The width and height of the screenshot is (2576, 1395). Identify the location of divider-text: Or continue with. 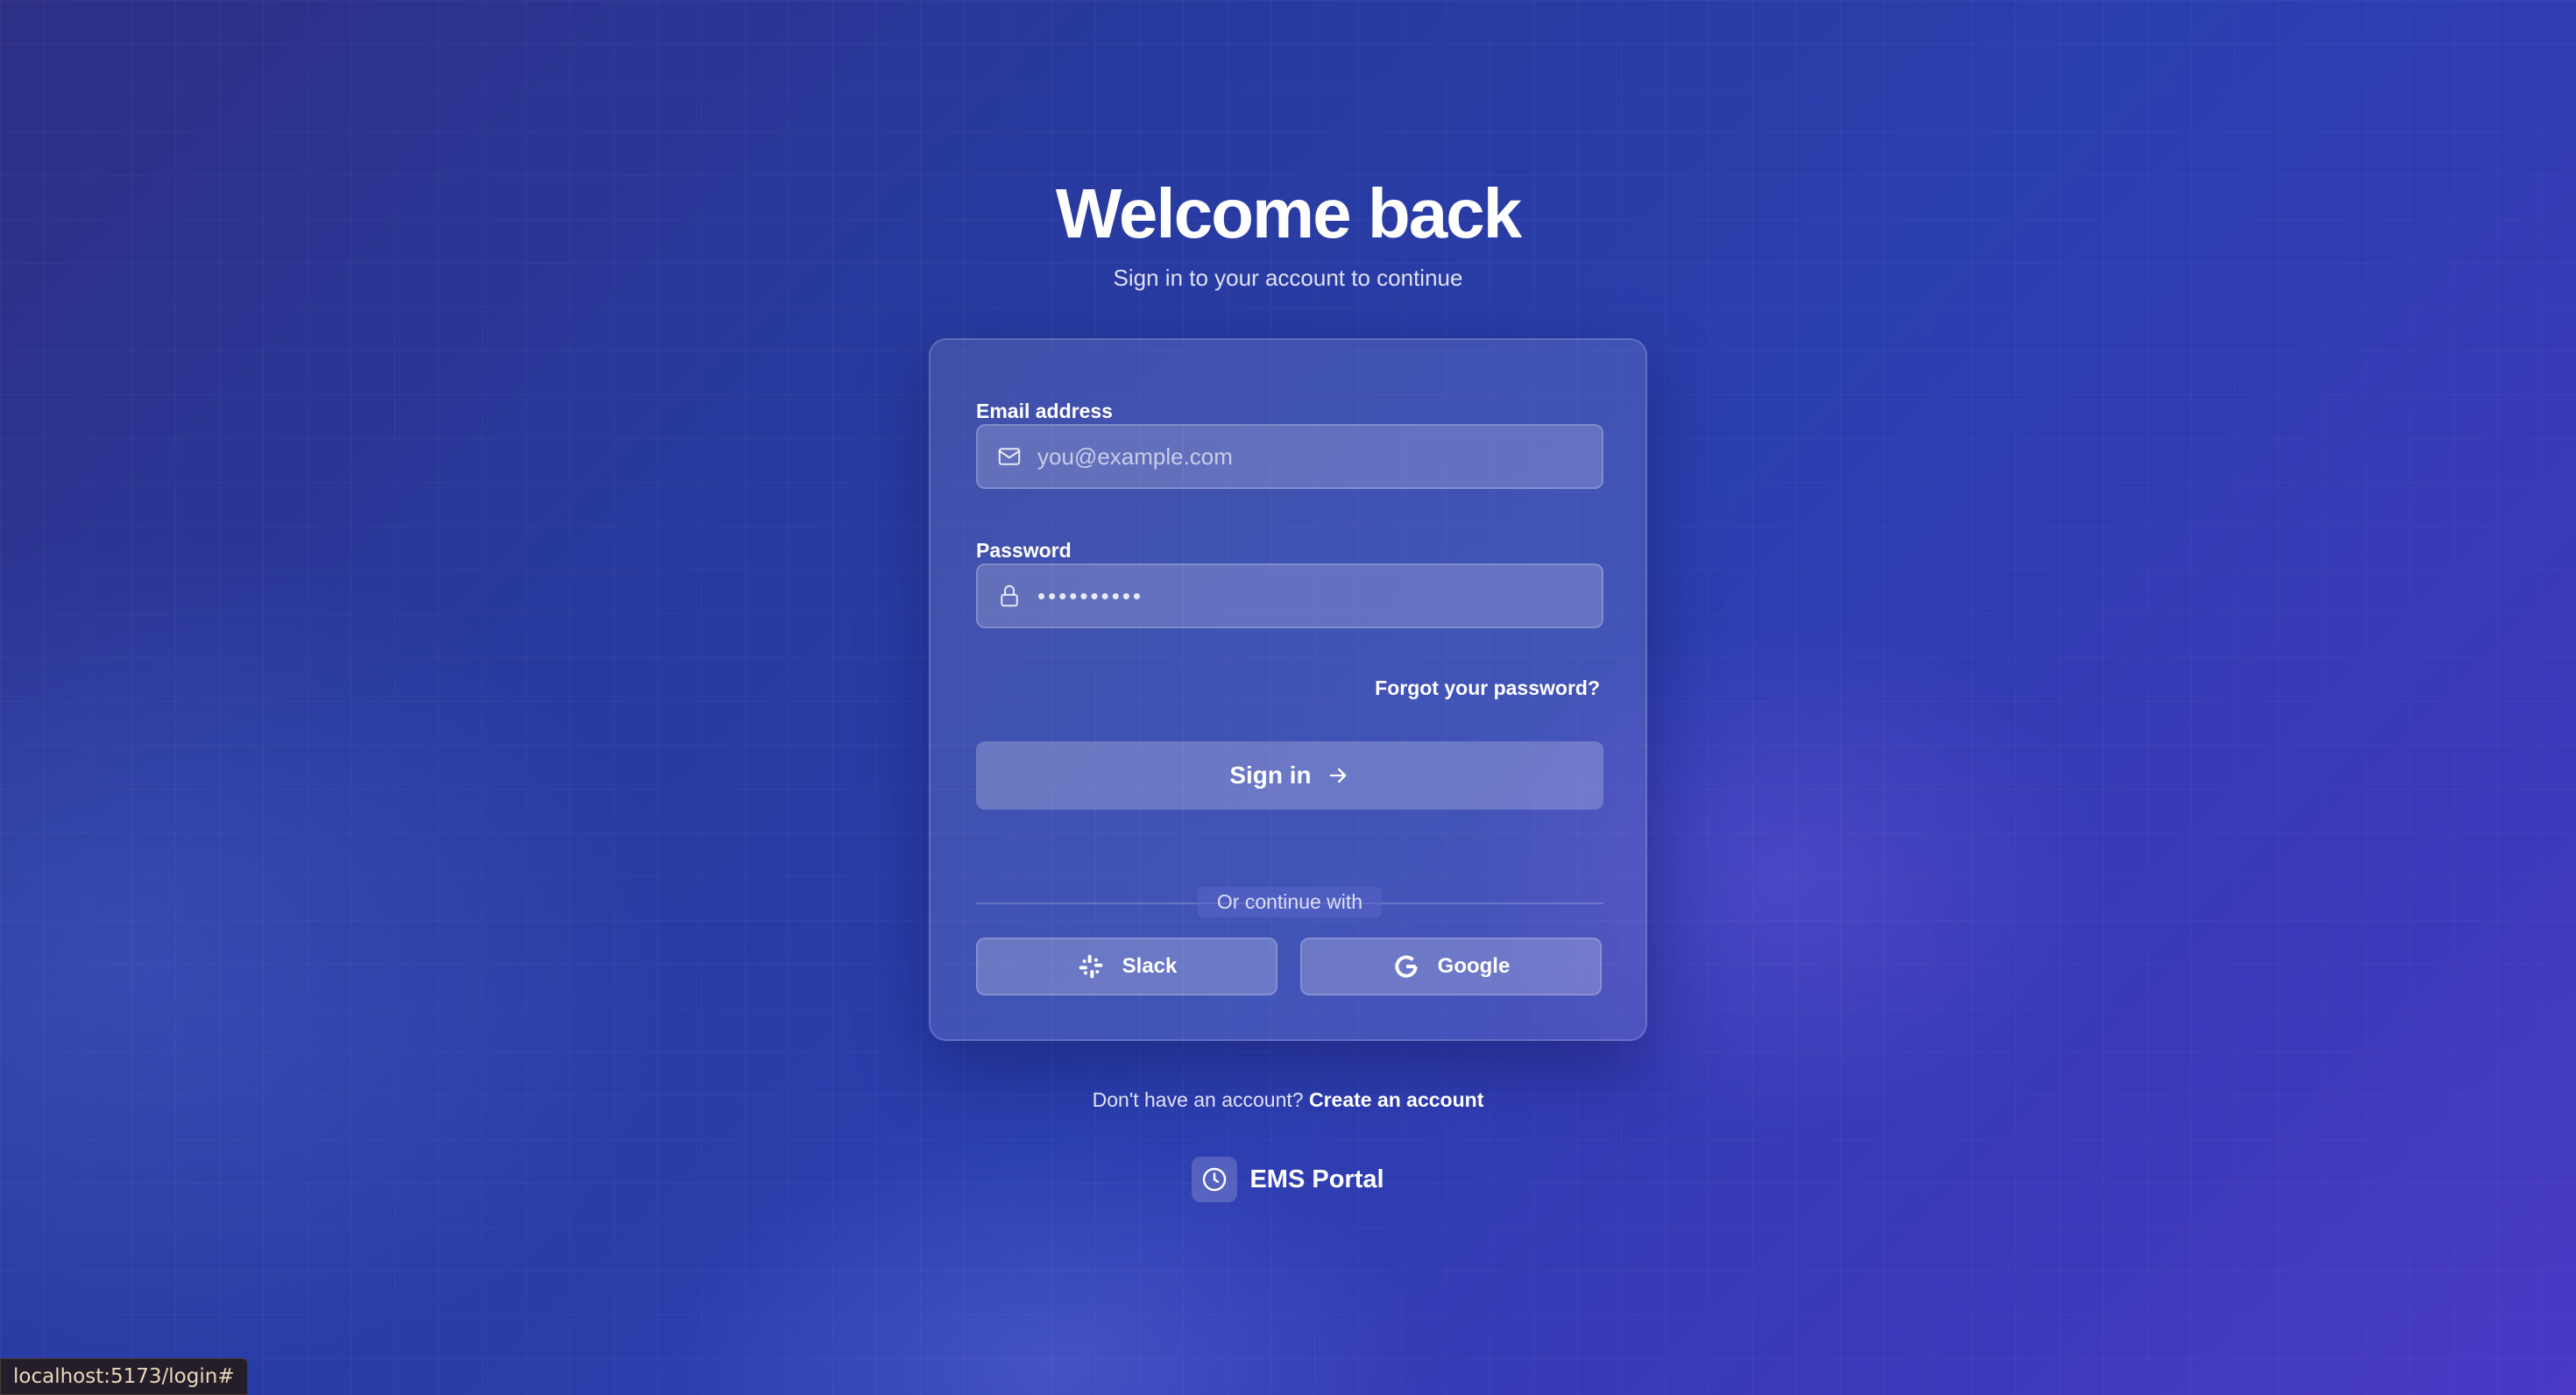
(1290, 902).